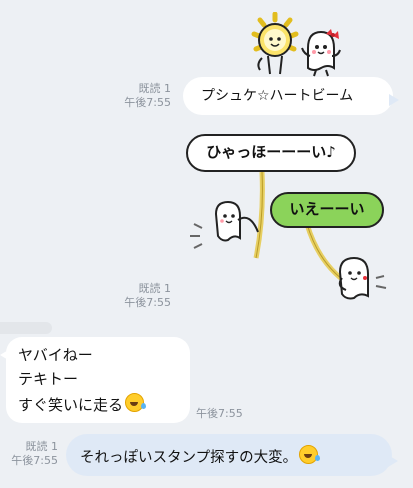  Describe the element at coordinates (224, 224) in the screenshot. I see `left-swinging-ghost` at that location.